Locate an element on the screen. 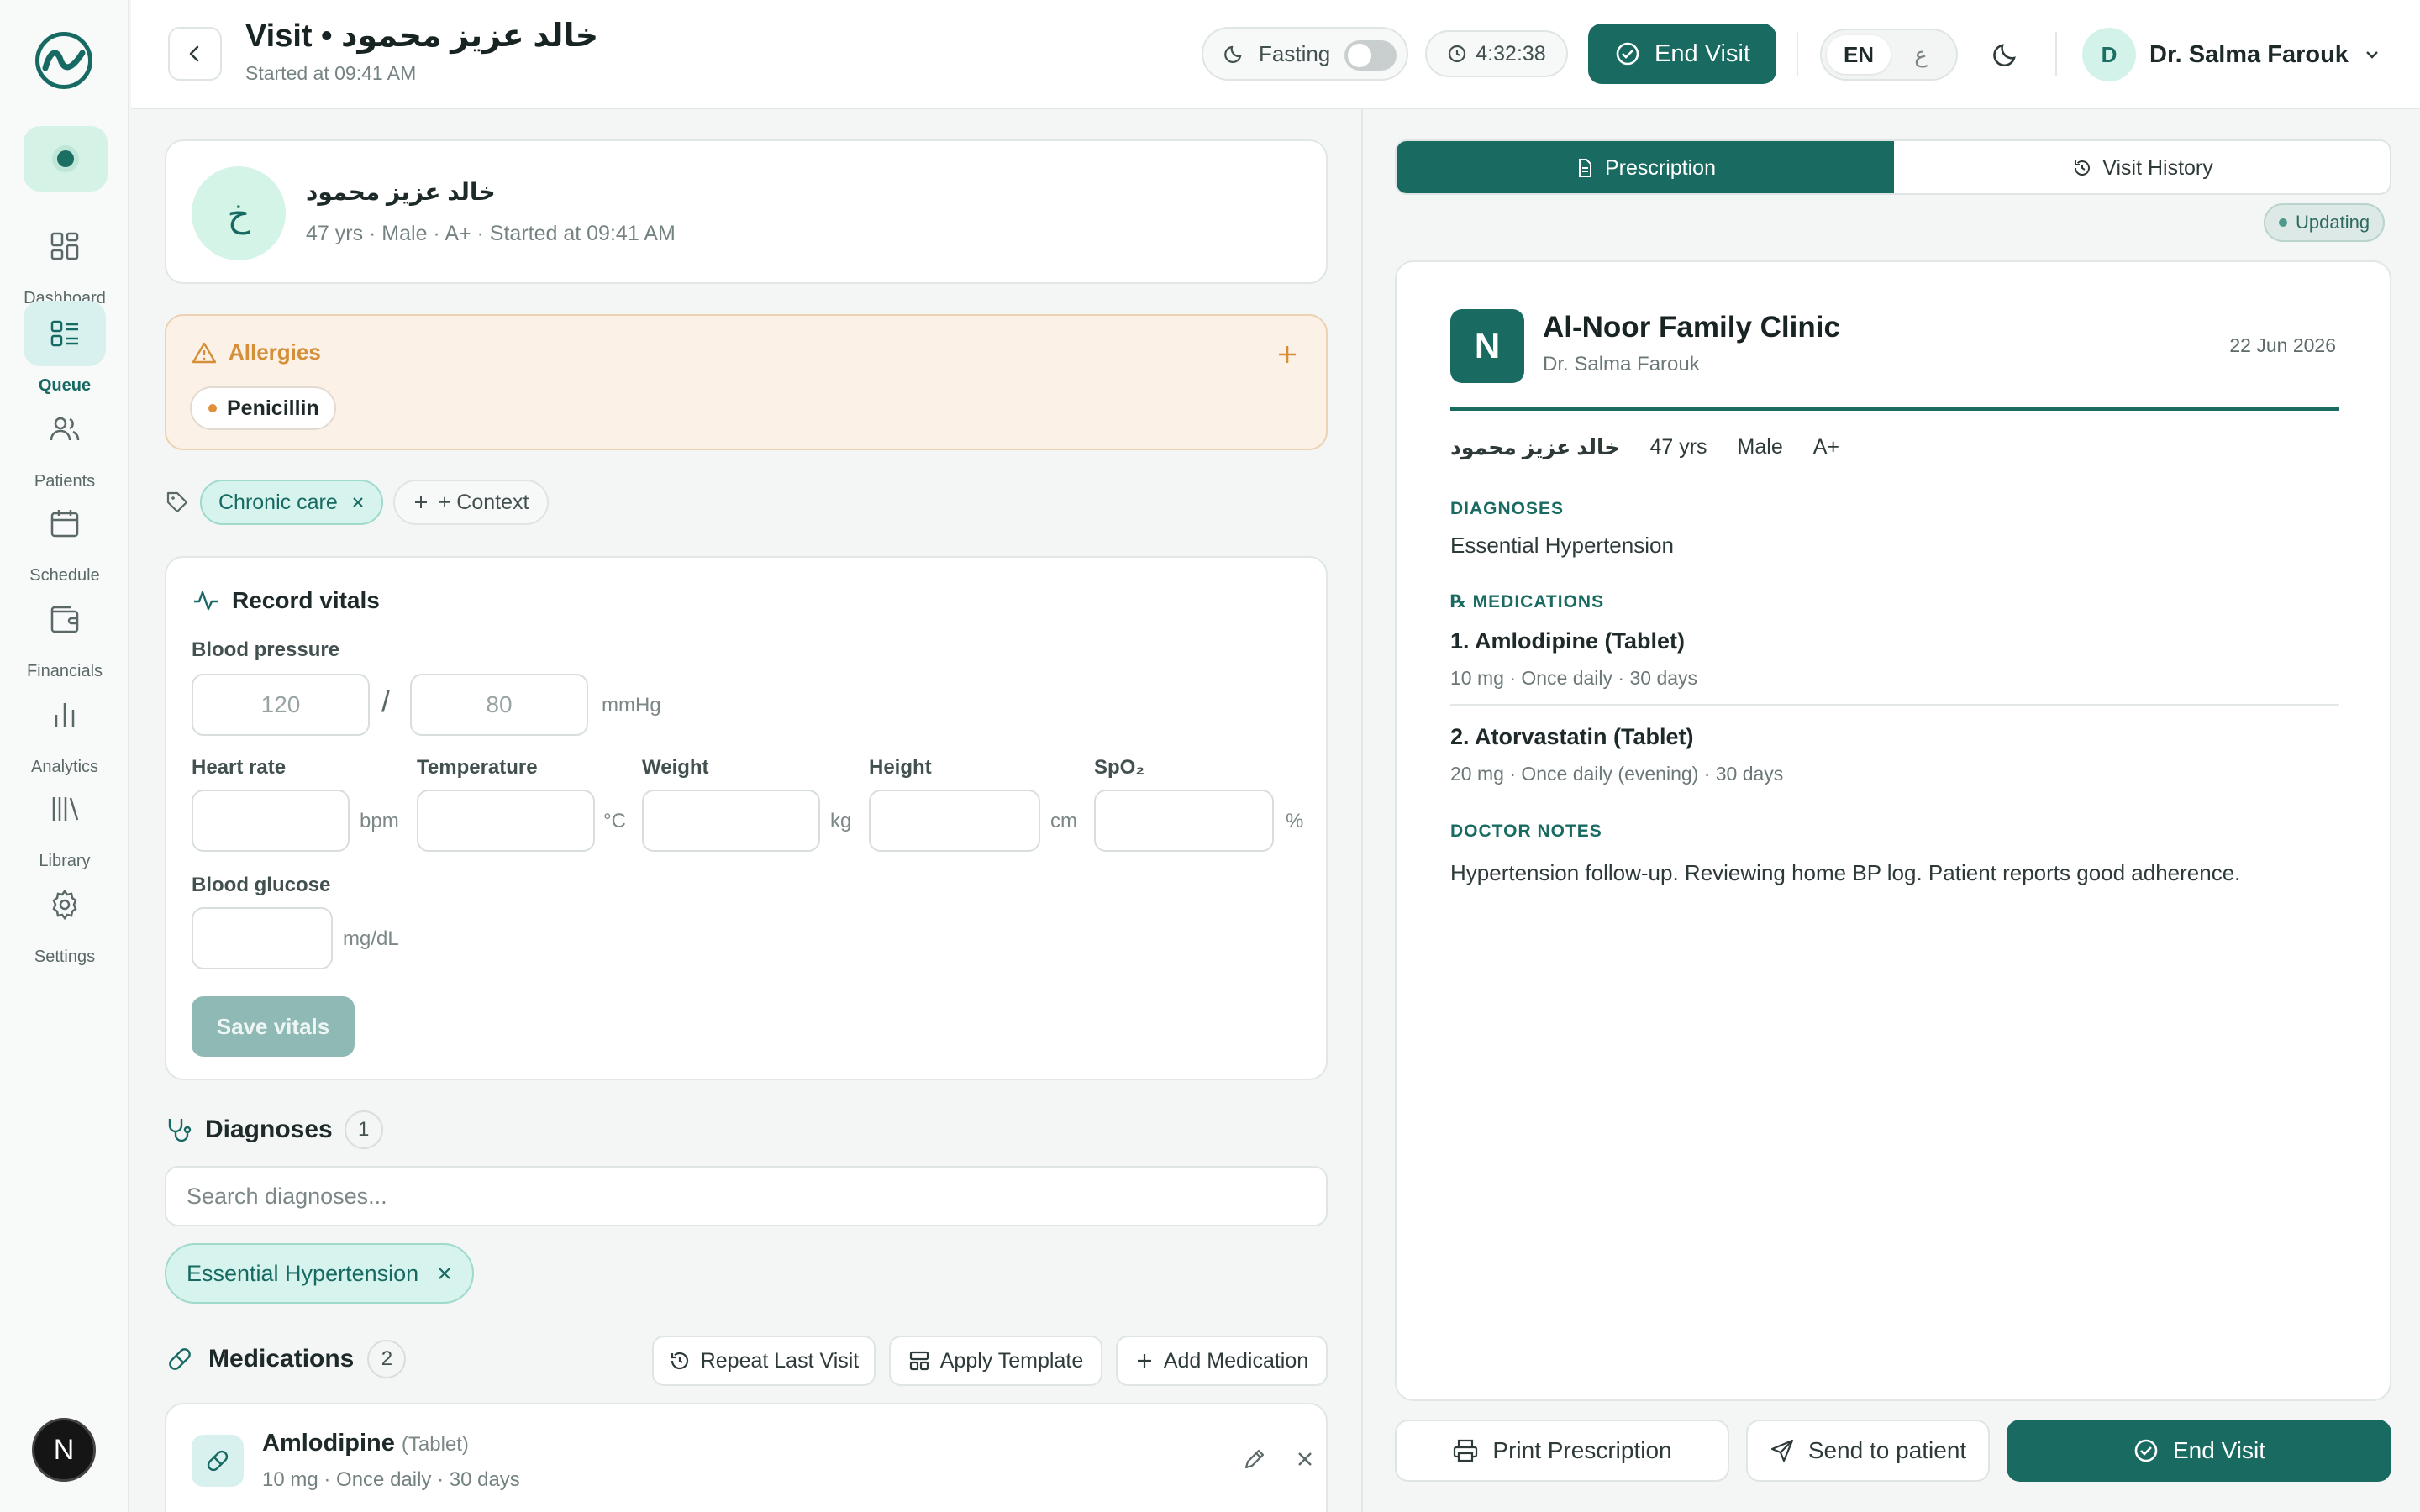  medications-header: Medications 2 is located at coordinates (286, 1359).